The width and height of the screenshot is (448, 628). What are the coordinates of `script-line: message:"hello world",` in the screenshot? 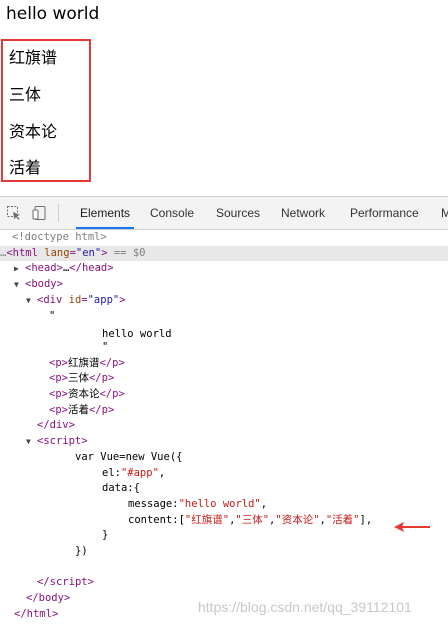 It's located at (198, 503).